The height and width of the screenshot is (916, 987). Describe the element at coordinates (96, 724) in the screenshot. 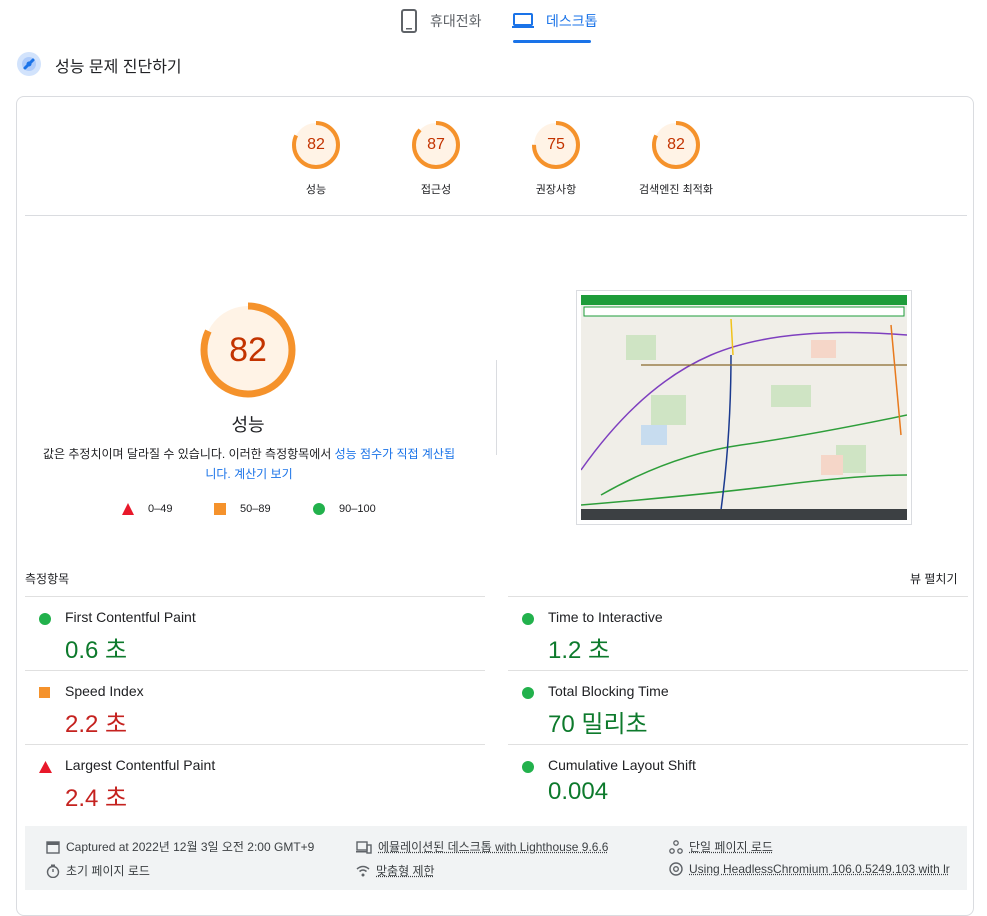

I see `metric-value: 2.2 초` at that location.